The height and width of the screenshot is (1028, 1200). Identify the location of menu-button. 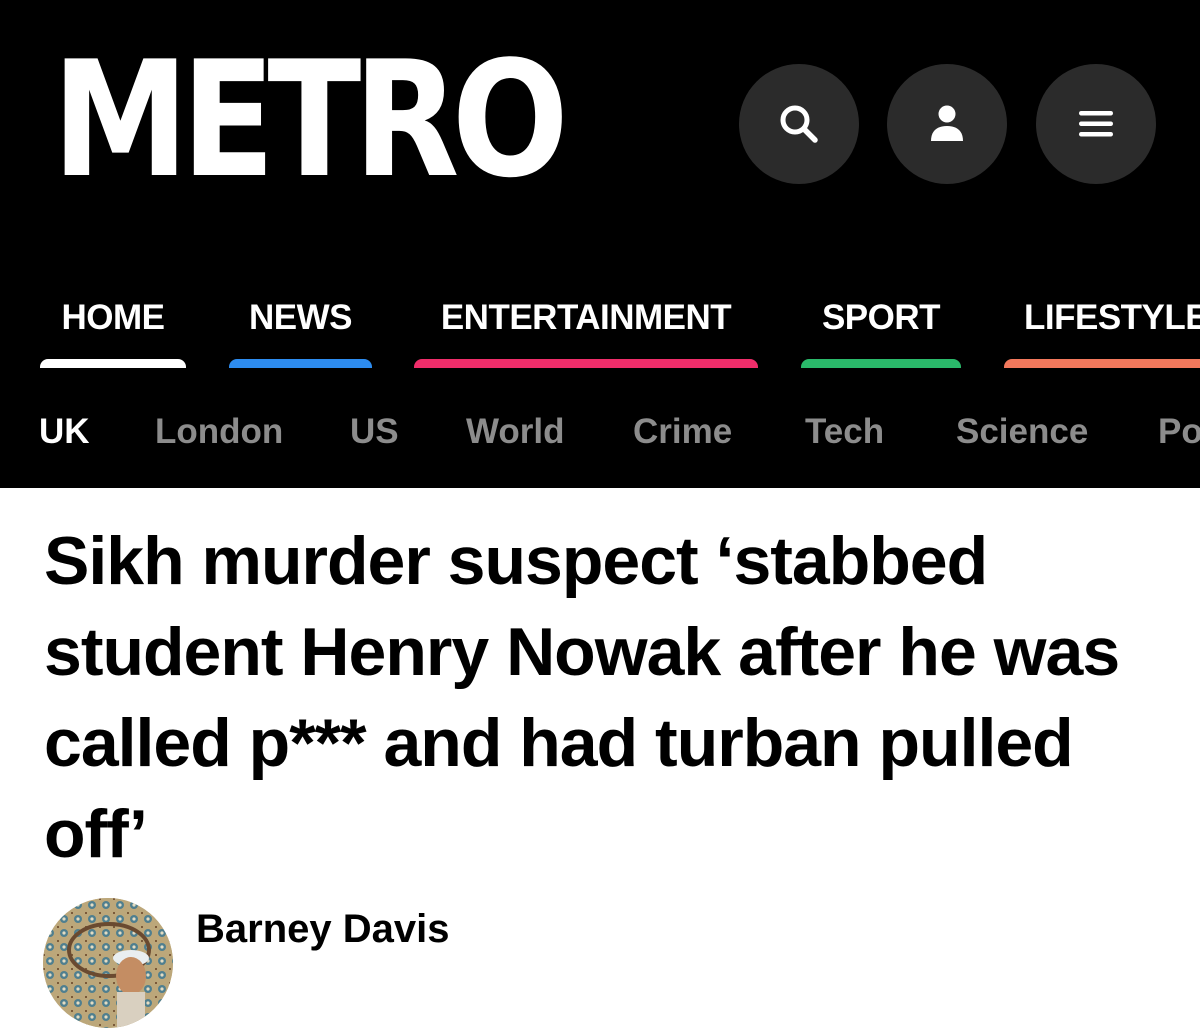
(1096, 124).